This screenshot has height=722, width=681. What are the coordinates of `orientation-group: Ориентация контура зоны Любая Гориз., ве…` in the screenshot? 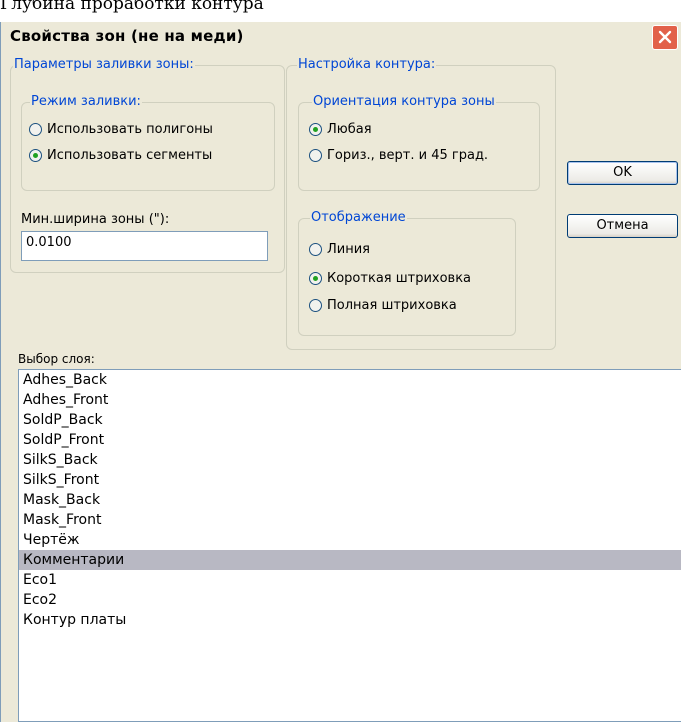 It's located at (419, 142).